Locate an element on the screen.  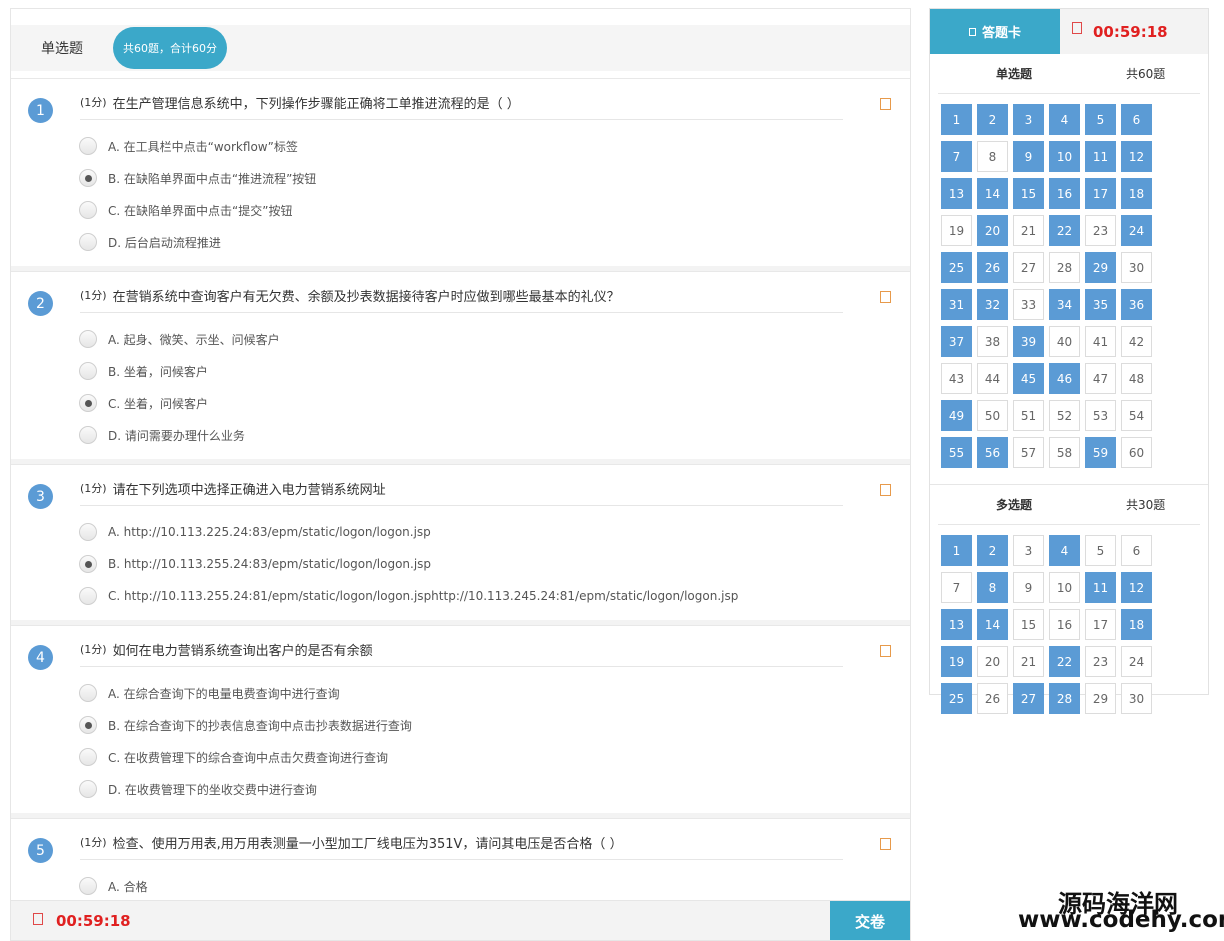
question-cell: 39 is located at coordinates (1028, 341).